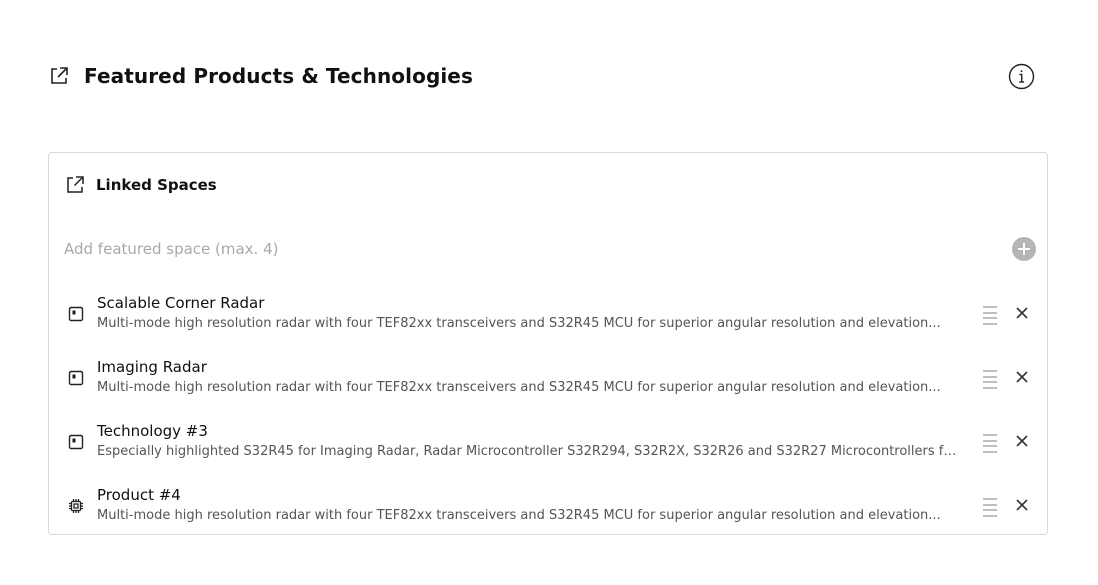 This screenshot has height=585, width=1098. Describe the element at coordinates (1024, 249) in the screenshot. I see `add-space-button` at that location.